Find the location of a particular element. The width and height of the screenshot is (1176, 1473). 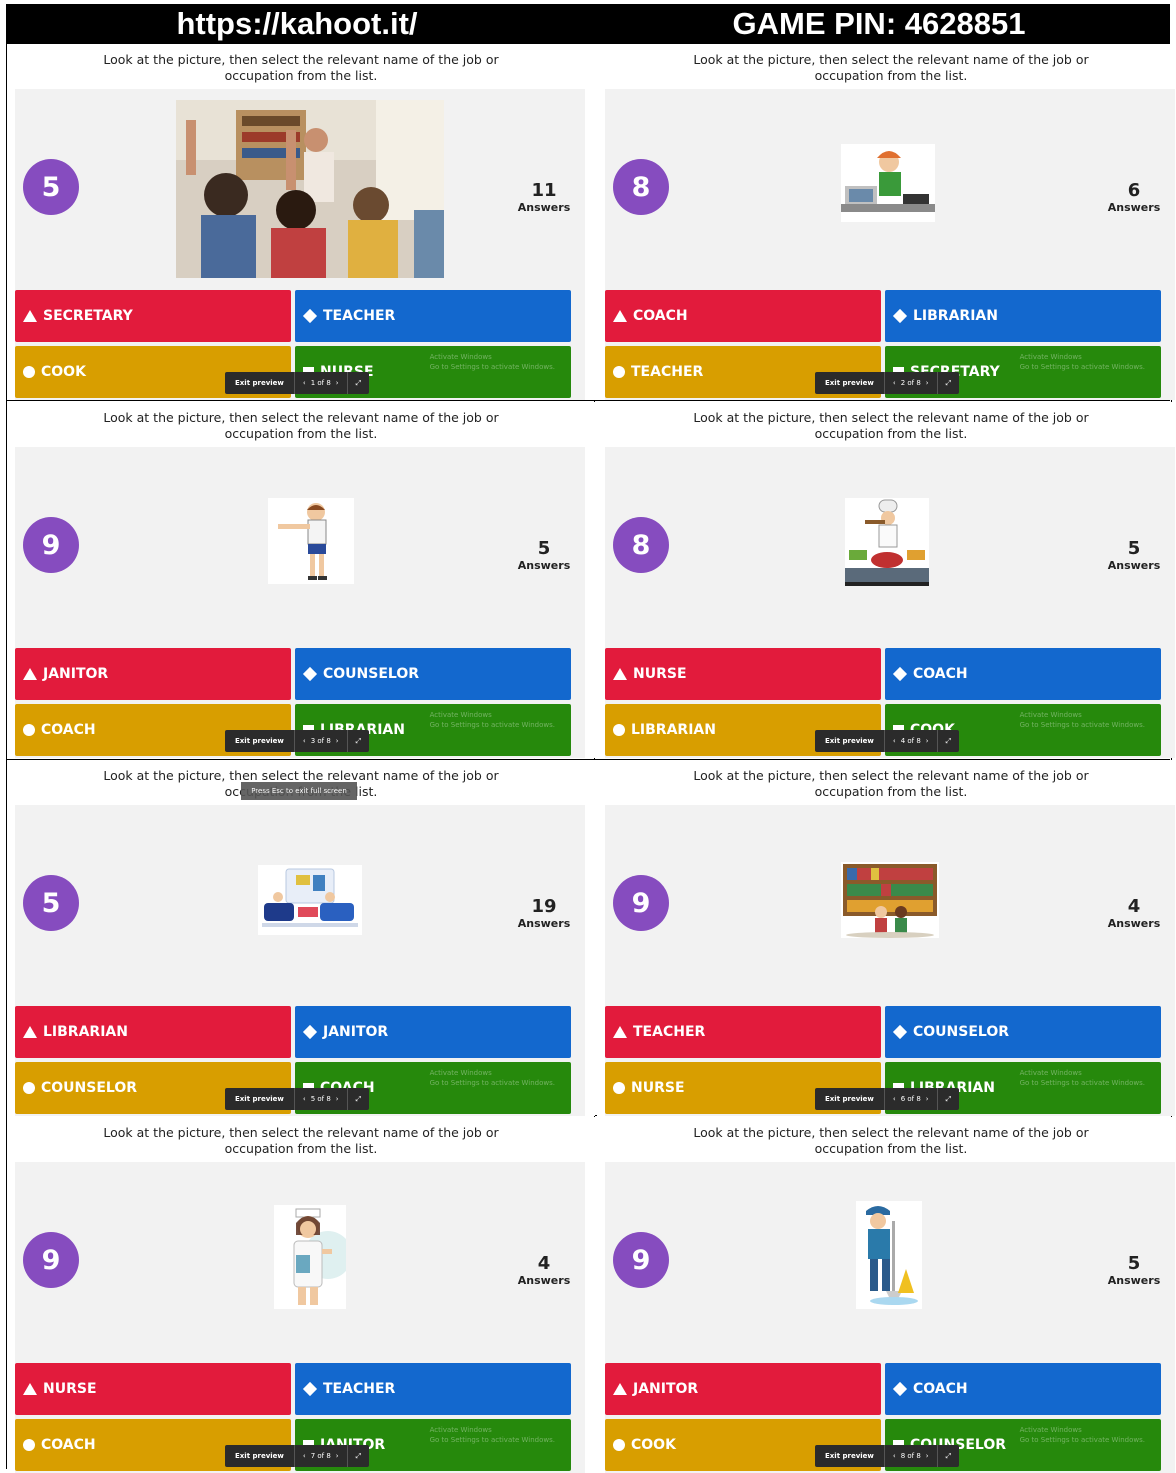

counselor-illustration is located at coordinates (310, 900).